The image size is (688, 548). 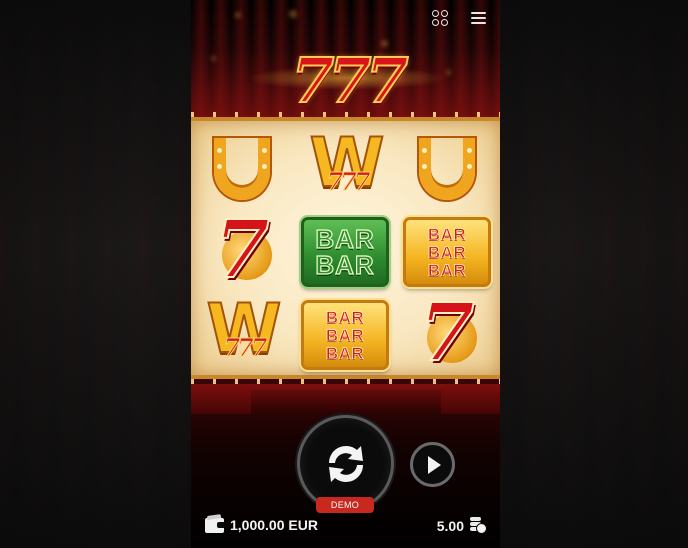 What do you see at coordinates (478, 18) in the screenshot?
I see `hamburger-menu-icon` at bounding box center [478, 18].